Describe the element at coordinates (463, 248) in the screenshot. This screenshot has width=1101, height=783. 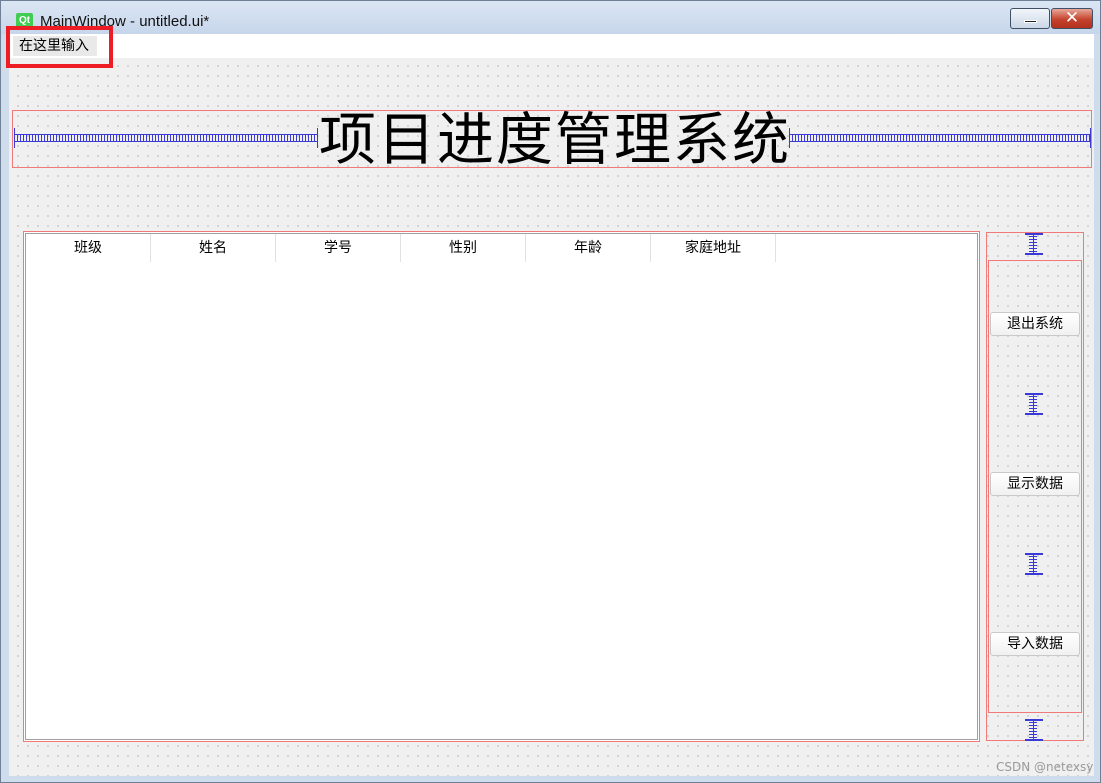
I see `column-header: 性别` at that location.